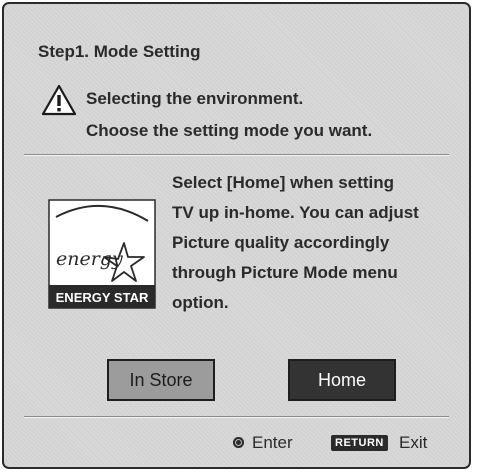  I want to click on warning-text-line-1: Selecting the environment., so click(195, 98).